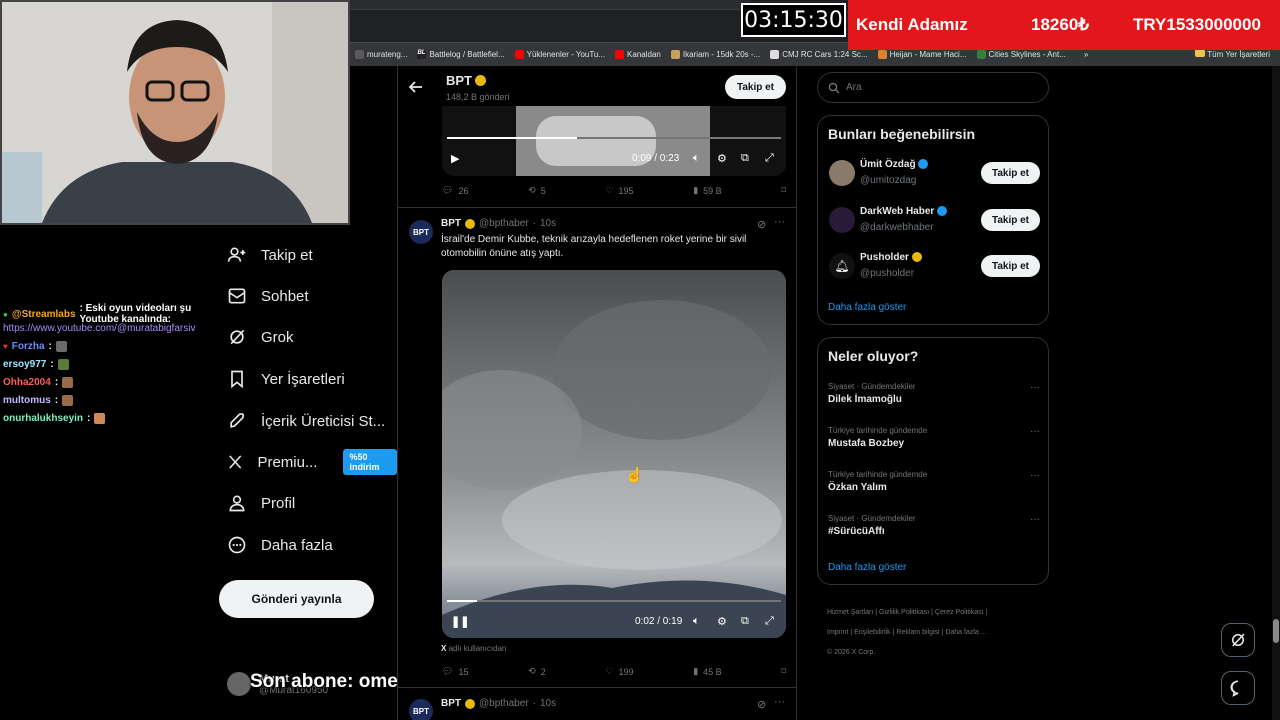 This screenshot has width=1280, height=720. Describe the element at coordinates (619, 671) in the screenshot. I see `like-button: ♡ 199` at that location.